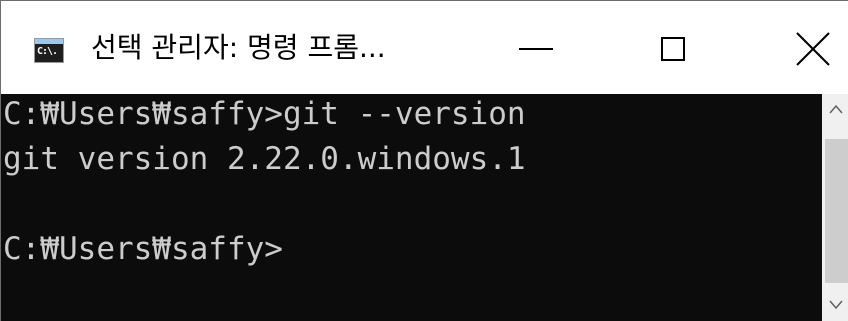  I want to click on minimize-icon, so click(536, 49).